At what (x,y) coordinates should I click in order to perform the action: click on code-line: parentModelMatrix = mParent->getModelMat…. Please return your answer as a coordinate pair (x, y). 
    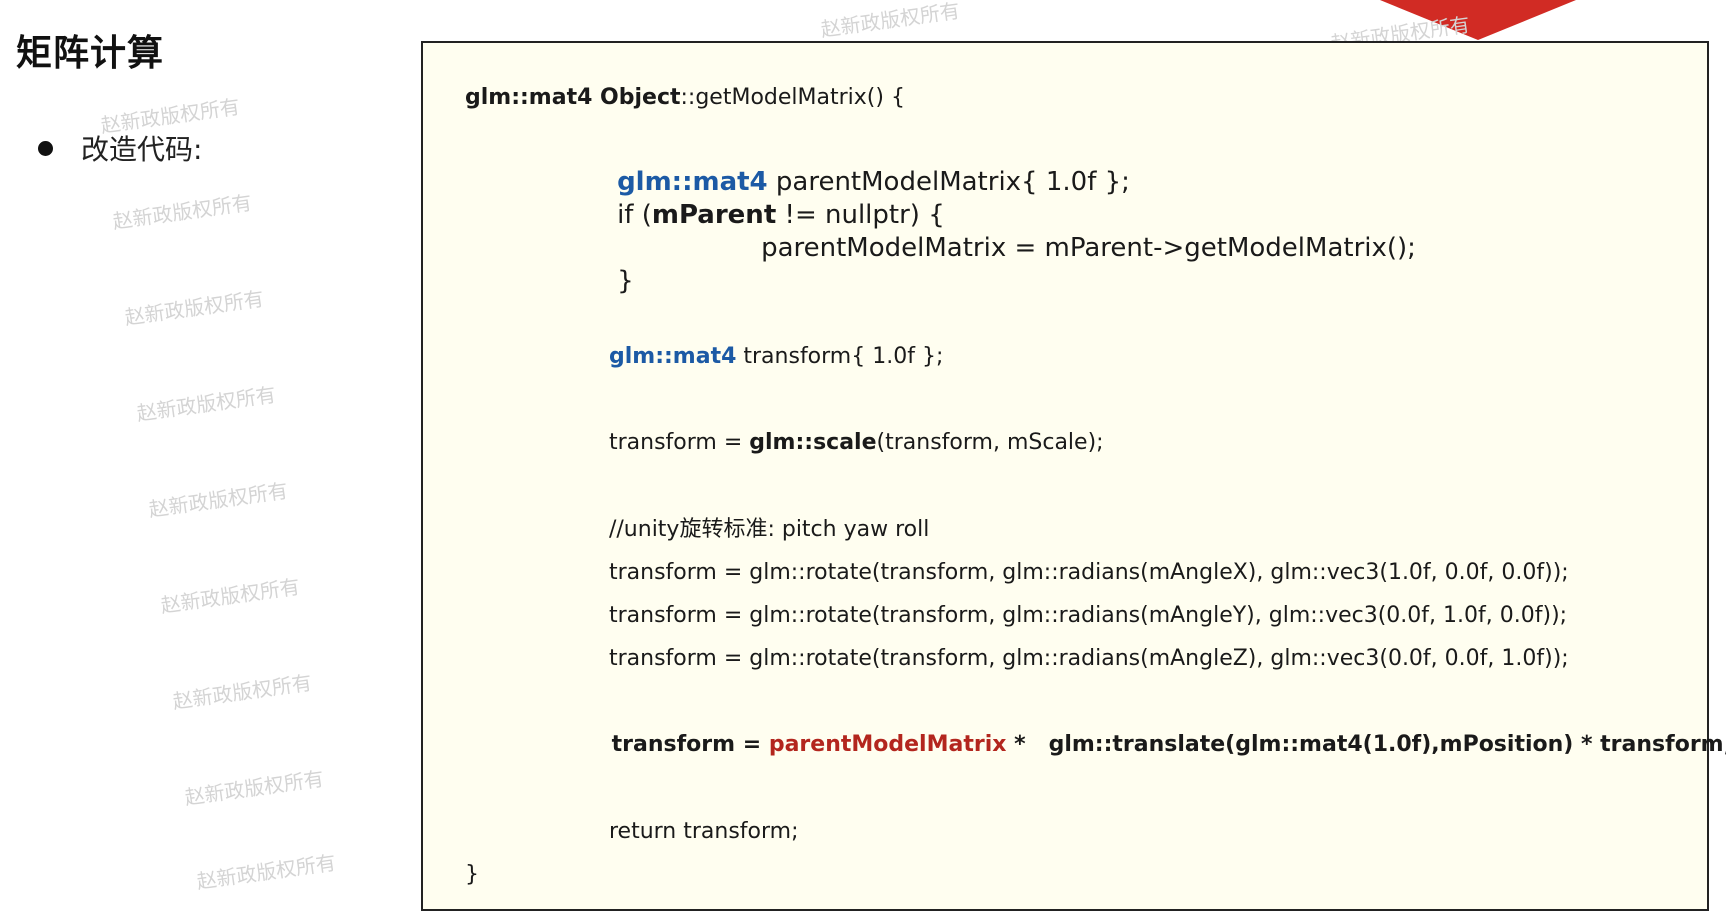
    Looking at the image, I should click on (1072, 248).